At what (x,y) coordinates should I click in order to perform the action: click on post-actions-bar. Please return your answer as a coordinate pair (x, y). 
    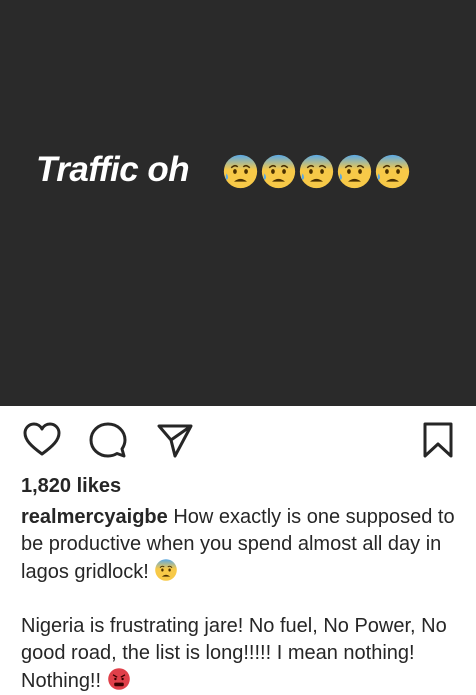
    Looking at the image, I should click on (238, 440).